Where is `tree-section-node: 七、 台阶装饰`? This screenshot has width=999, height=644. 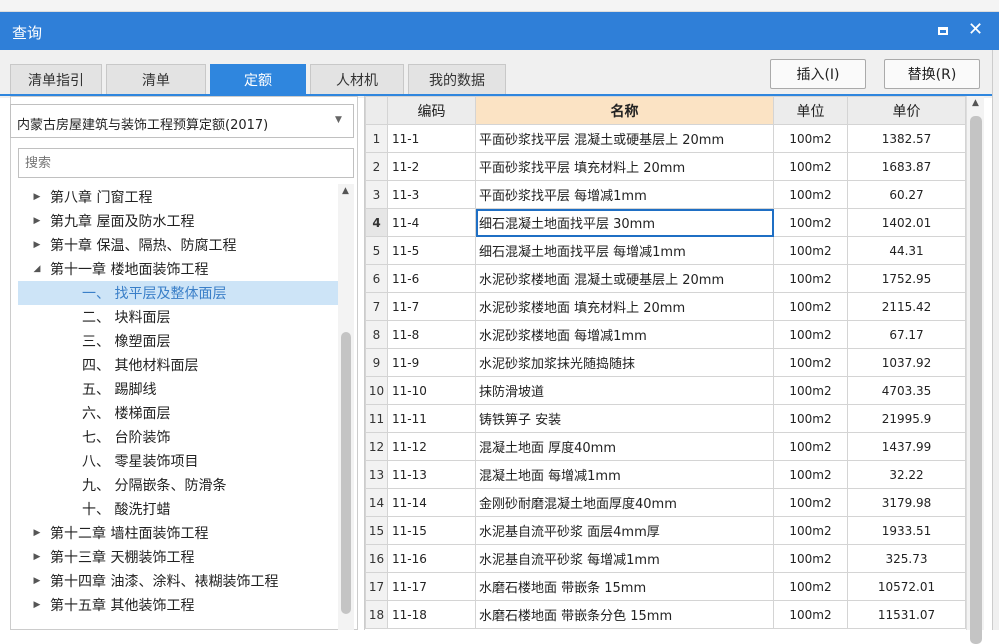
tree-section-node: 七、 台阶装饰 is located at coordinates (178, 437).